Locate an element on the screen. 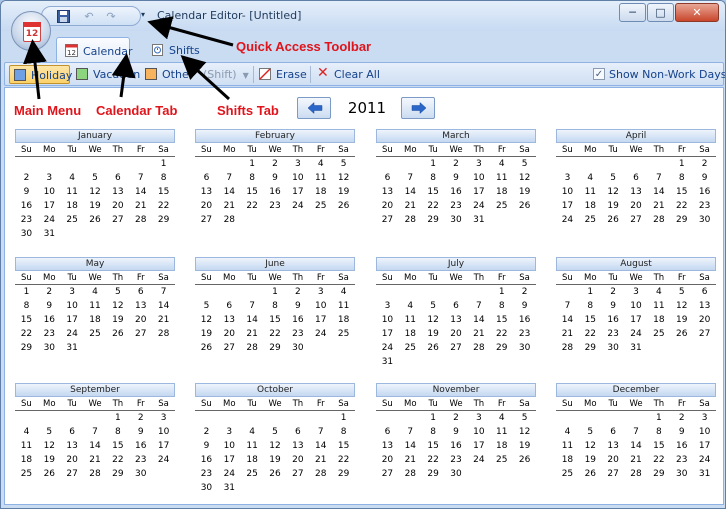  checkbox: ✓ is located at coordinates (599, 74).